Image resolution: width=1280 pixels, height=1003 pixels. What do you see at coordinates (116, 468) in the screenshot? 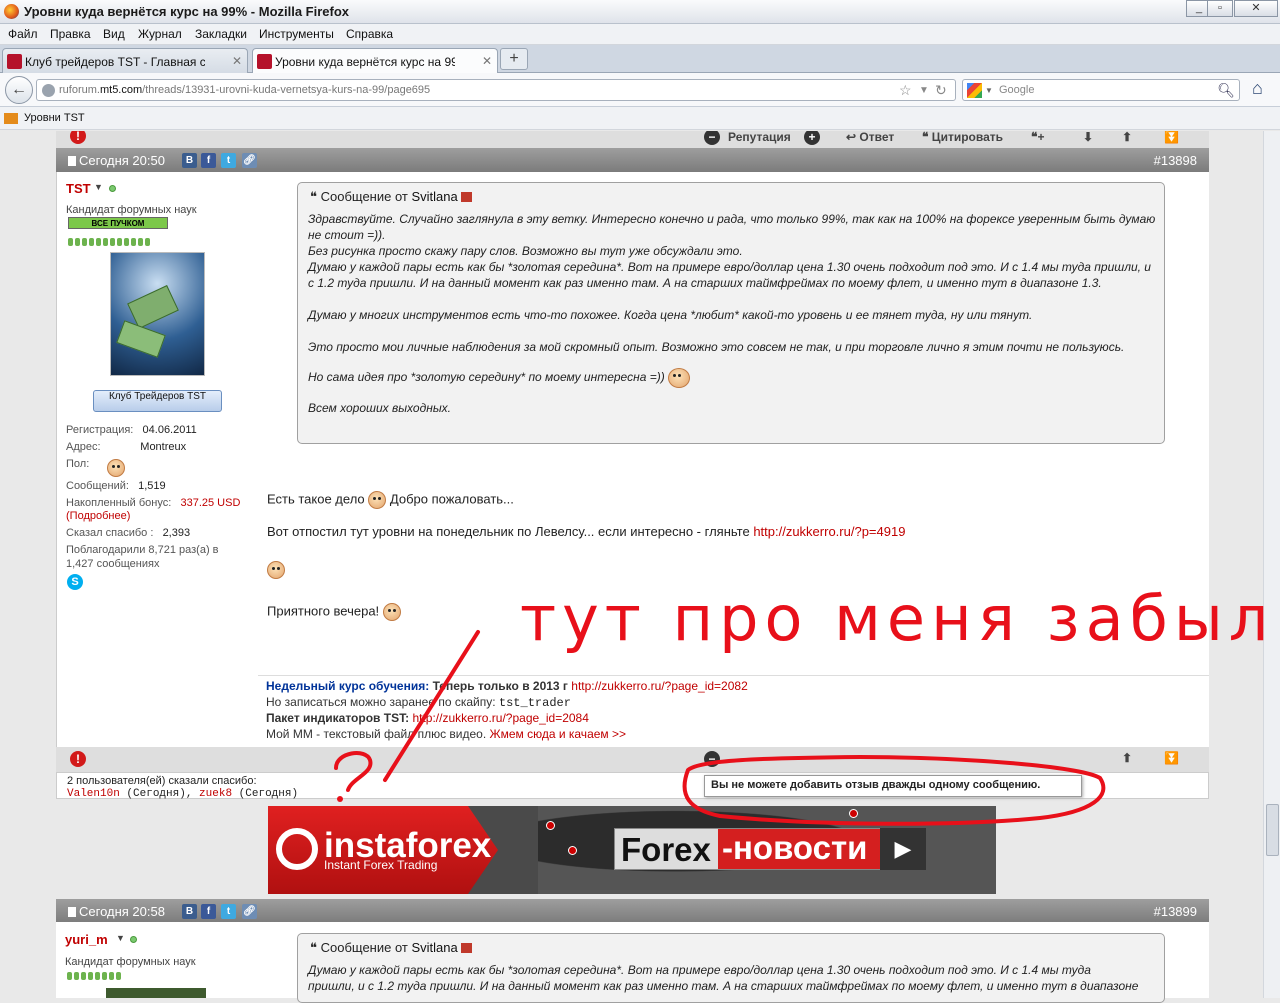
I see `male-icon` at bounding box center [116, 468].